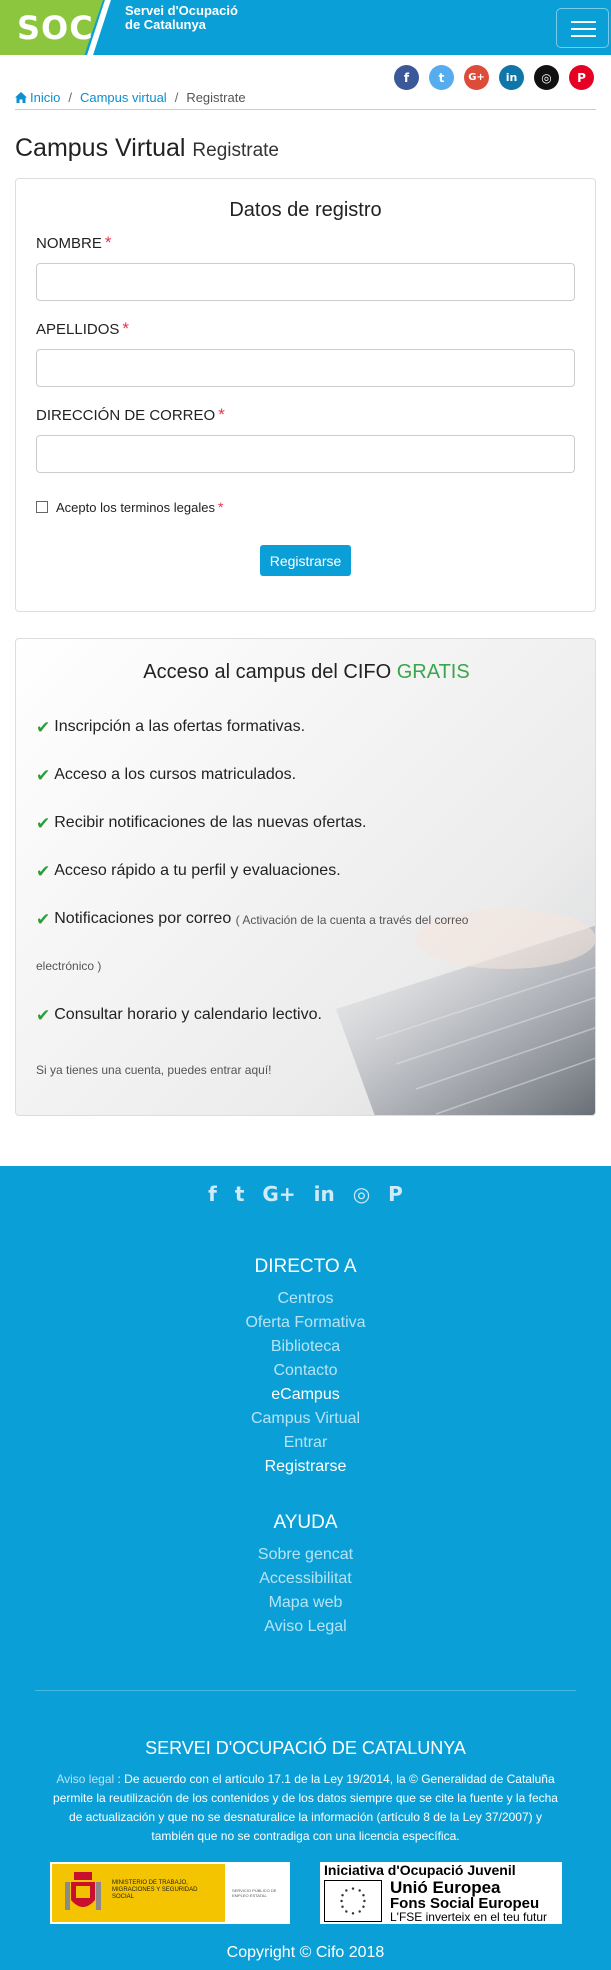 The height and width of the screenshot is (1970, 611). I want to click on footer-org-name: SERVEI D'OCUPACIÓ DE CATALUNYA, so click(305, 1748).